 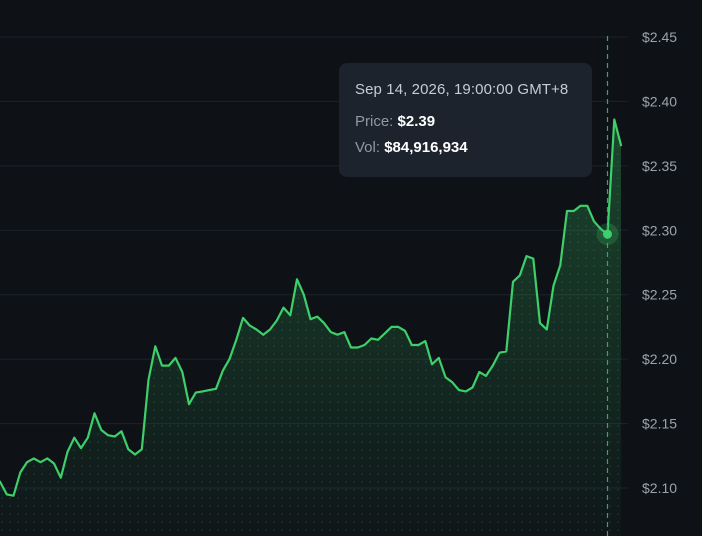 I want to click on tooltip-price-row: Price: $2.39, so click(x=465, y=121).